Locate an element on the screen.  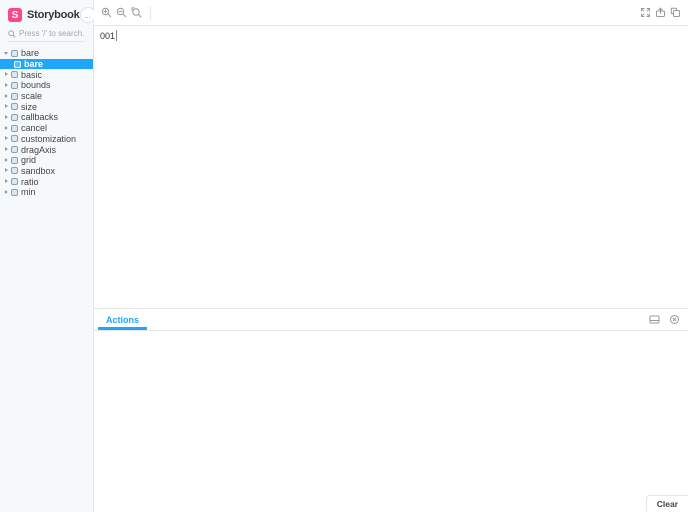
story-icon is located at coordinates (17, 64).